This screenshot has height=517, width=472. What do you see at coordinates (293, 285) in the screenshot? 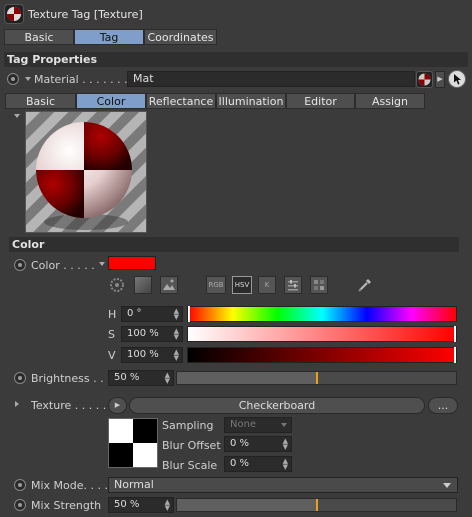
I see `mixer-icon` at bounding box center [293, 285].